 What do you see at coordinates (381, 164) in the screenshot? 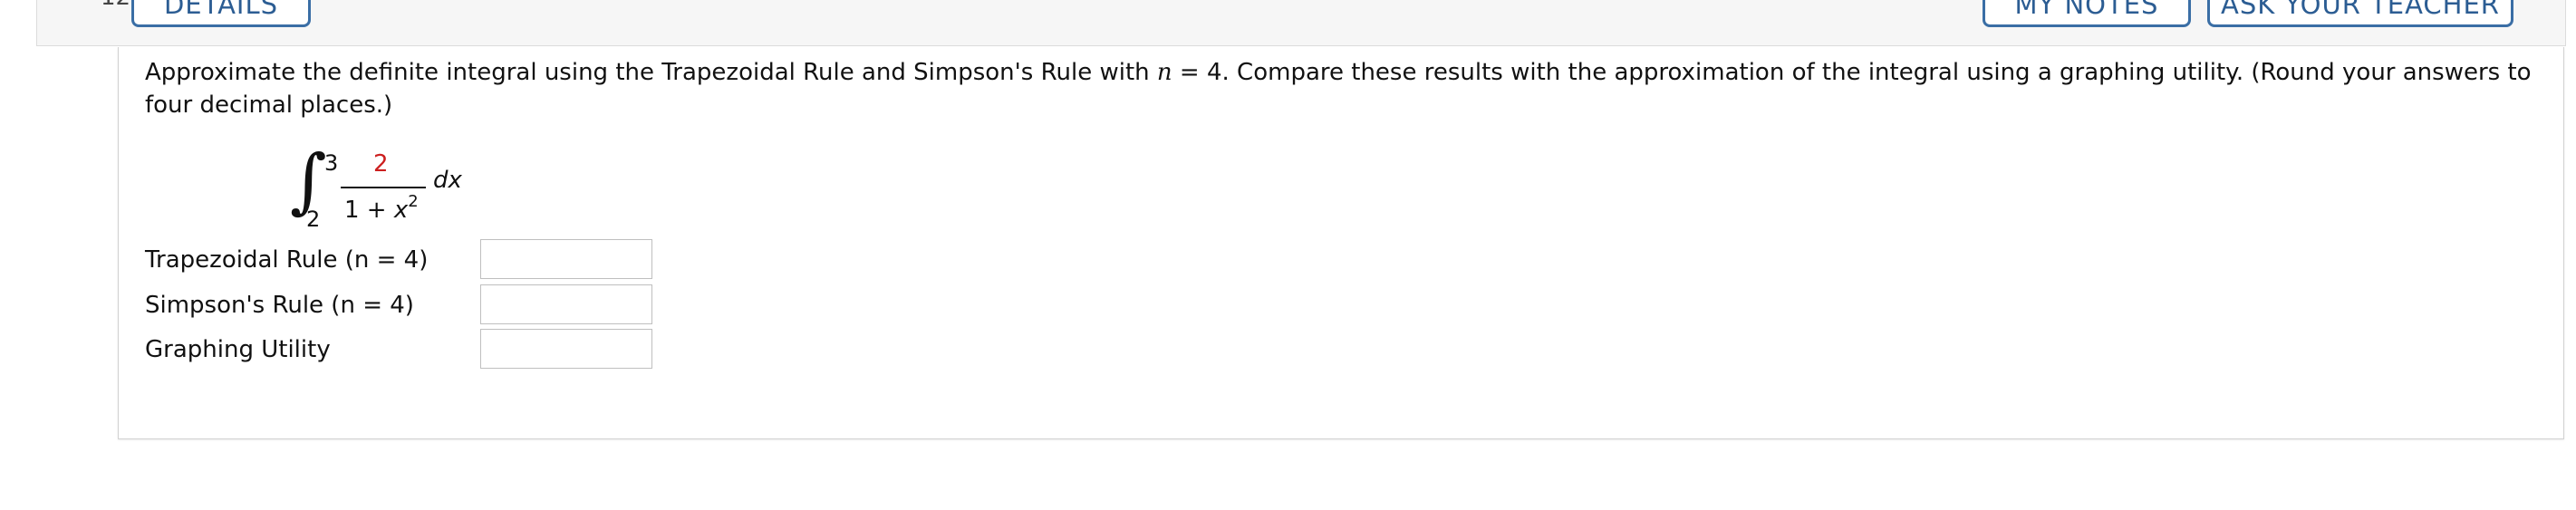
I see `fraction-numerator: 2` at bounding box center [381, 164].